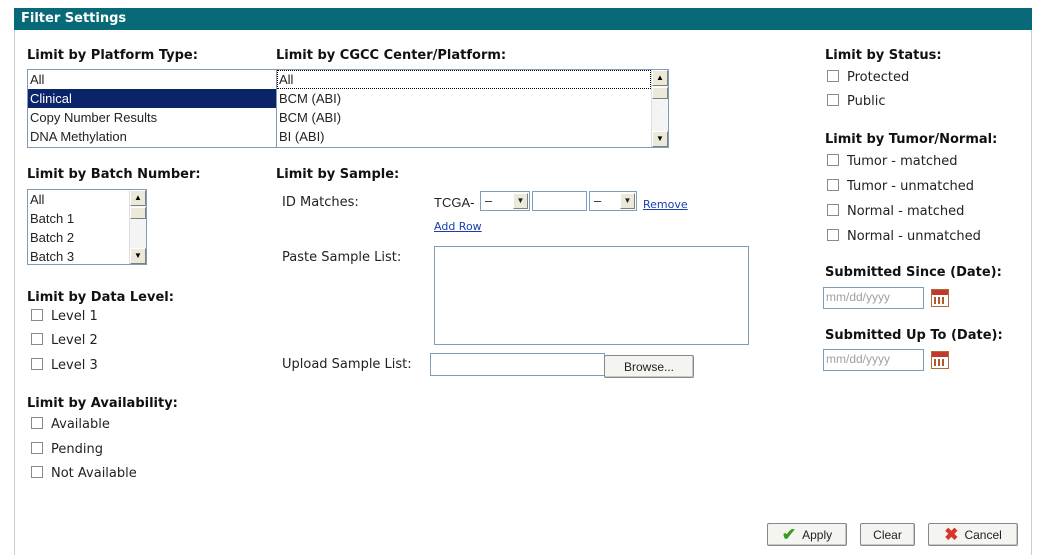 This screenshot has width=1037, height=555. I want to click on checkbox-protected: Protected, so click(868, 78).